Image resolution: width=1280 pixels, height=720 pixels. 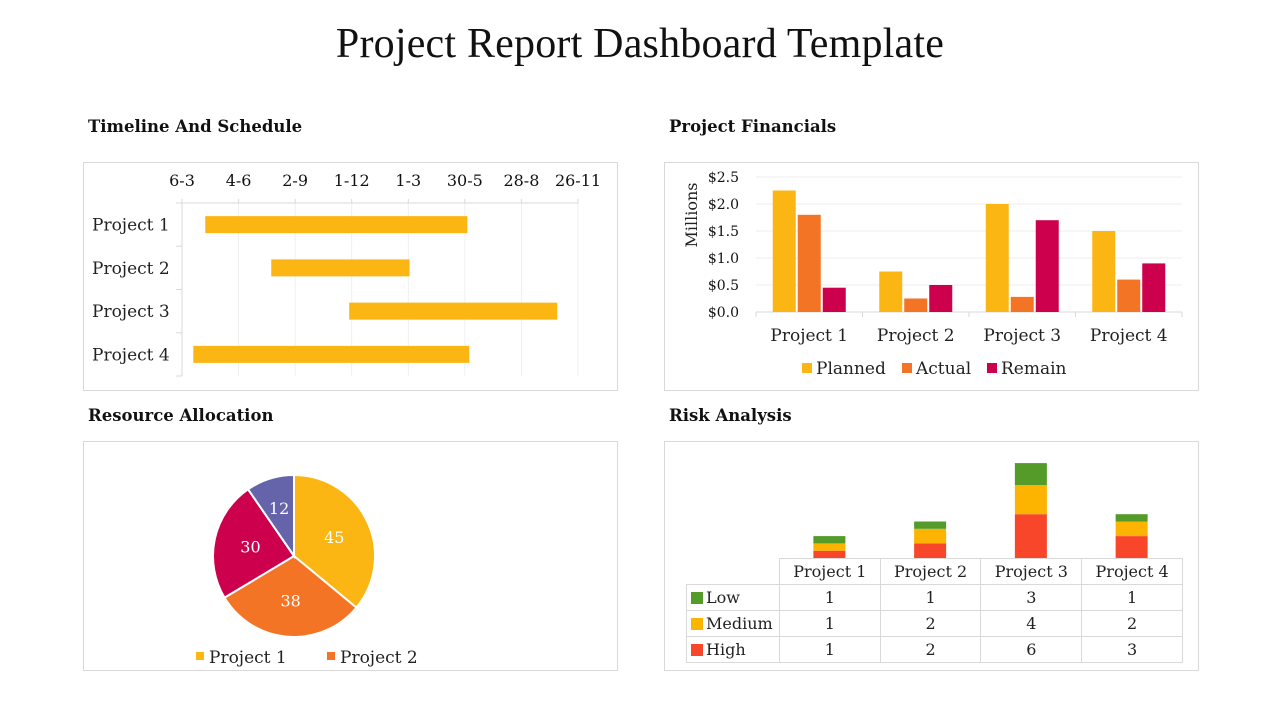 I want to click on risk-table-row: Medium 1 2 4 2, so click(x=934, y=623).